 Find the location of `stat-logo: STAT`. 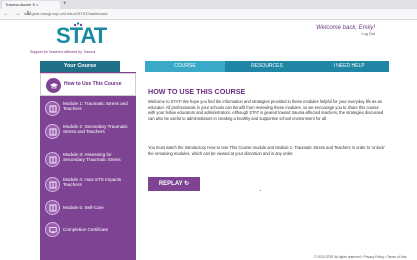

stat-logo: STAT is located at coordinates (81, 35).